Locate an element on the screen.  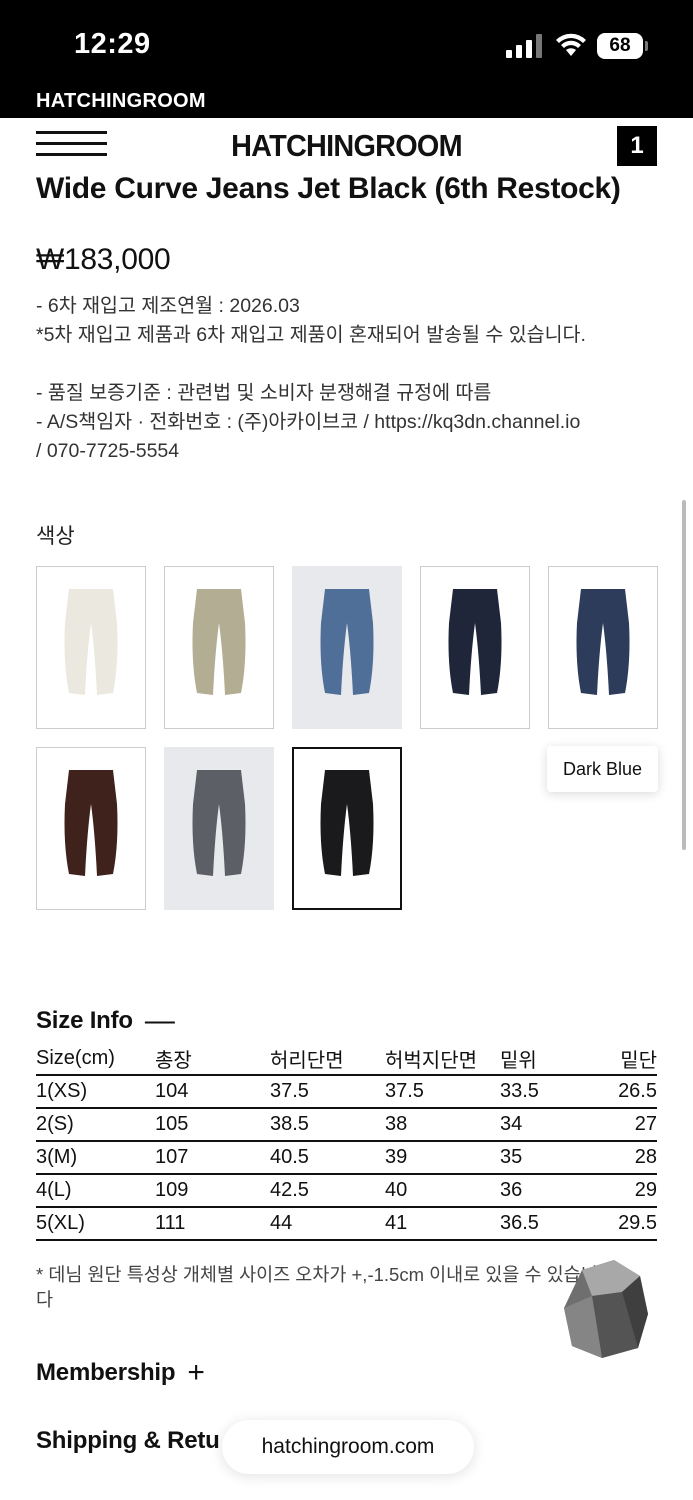
table-row: 3(M) 107 40.5 39 35 28 is located at coordinates (346, 1158).